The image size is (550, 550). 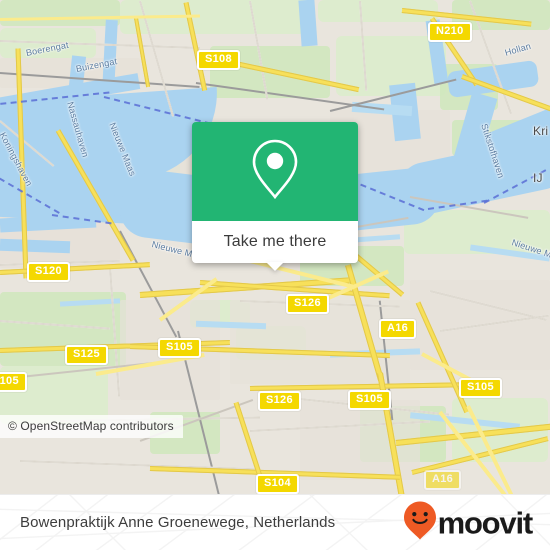 What do you see at coordinates (275, 241) in the screenshot?
I see `take-me-there-label: Take me there` at bounding box center [275, 241].